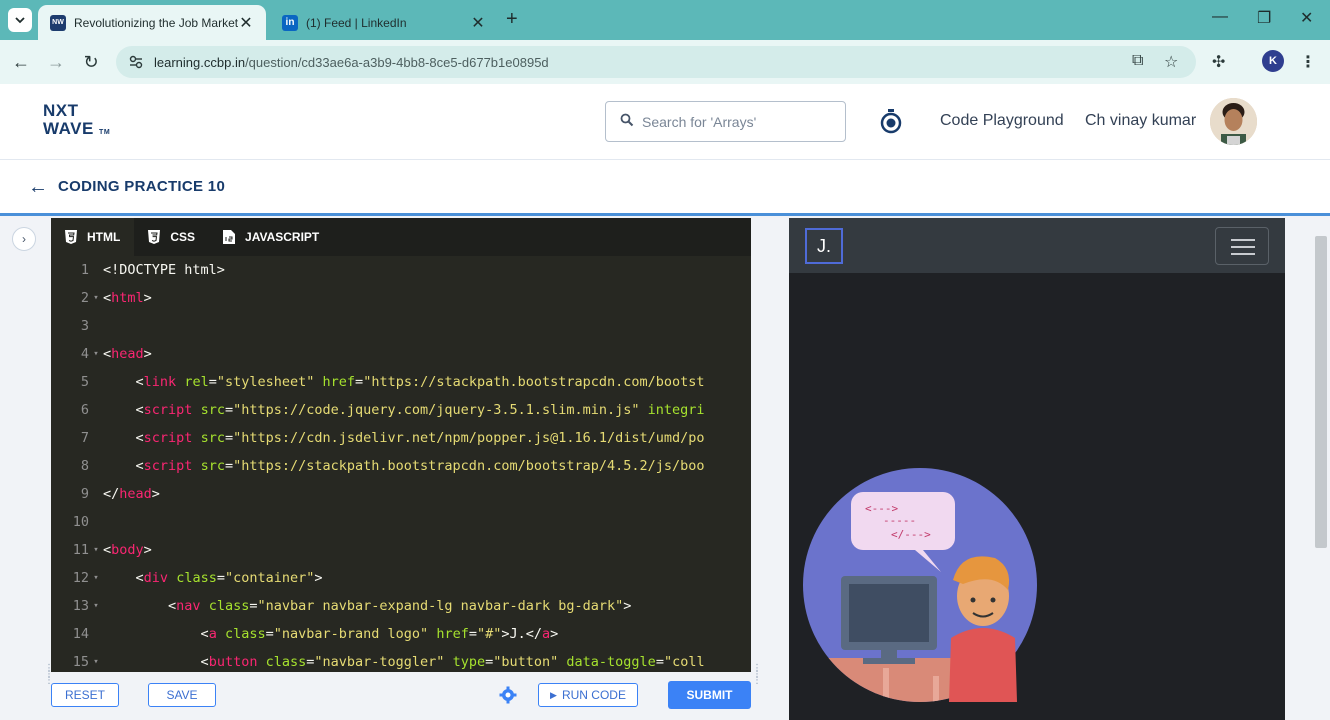 This screenshot has width=1330, height=720. What do you see at coordinates (85, 695) in the screenshot?
I see `reset-button: RESET` at bounding box center [85, 695].